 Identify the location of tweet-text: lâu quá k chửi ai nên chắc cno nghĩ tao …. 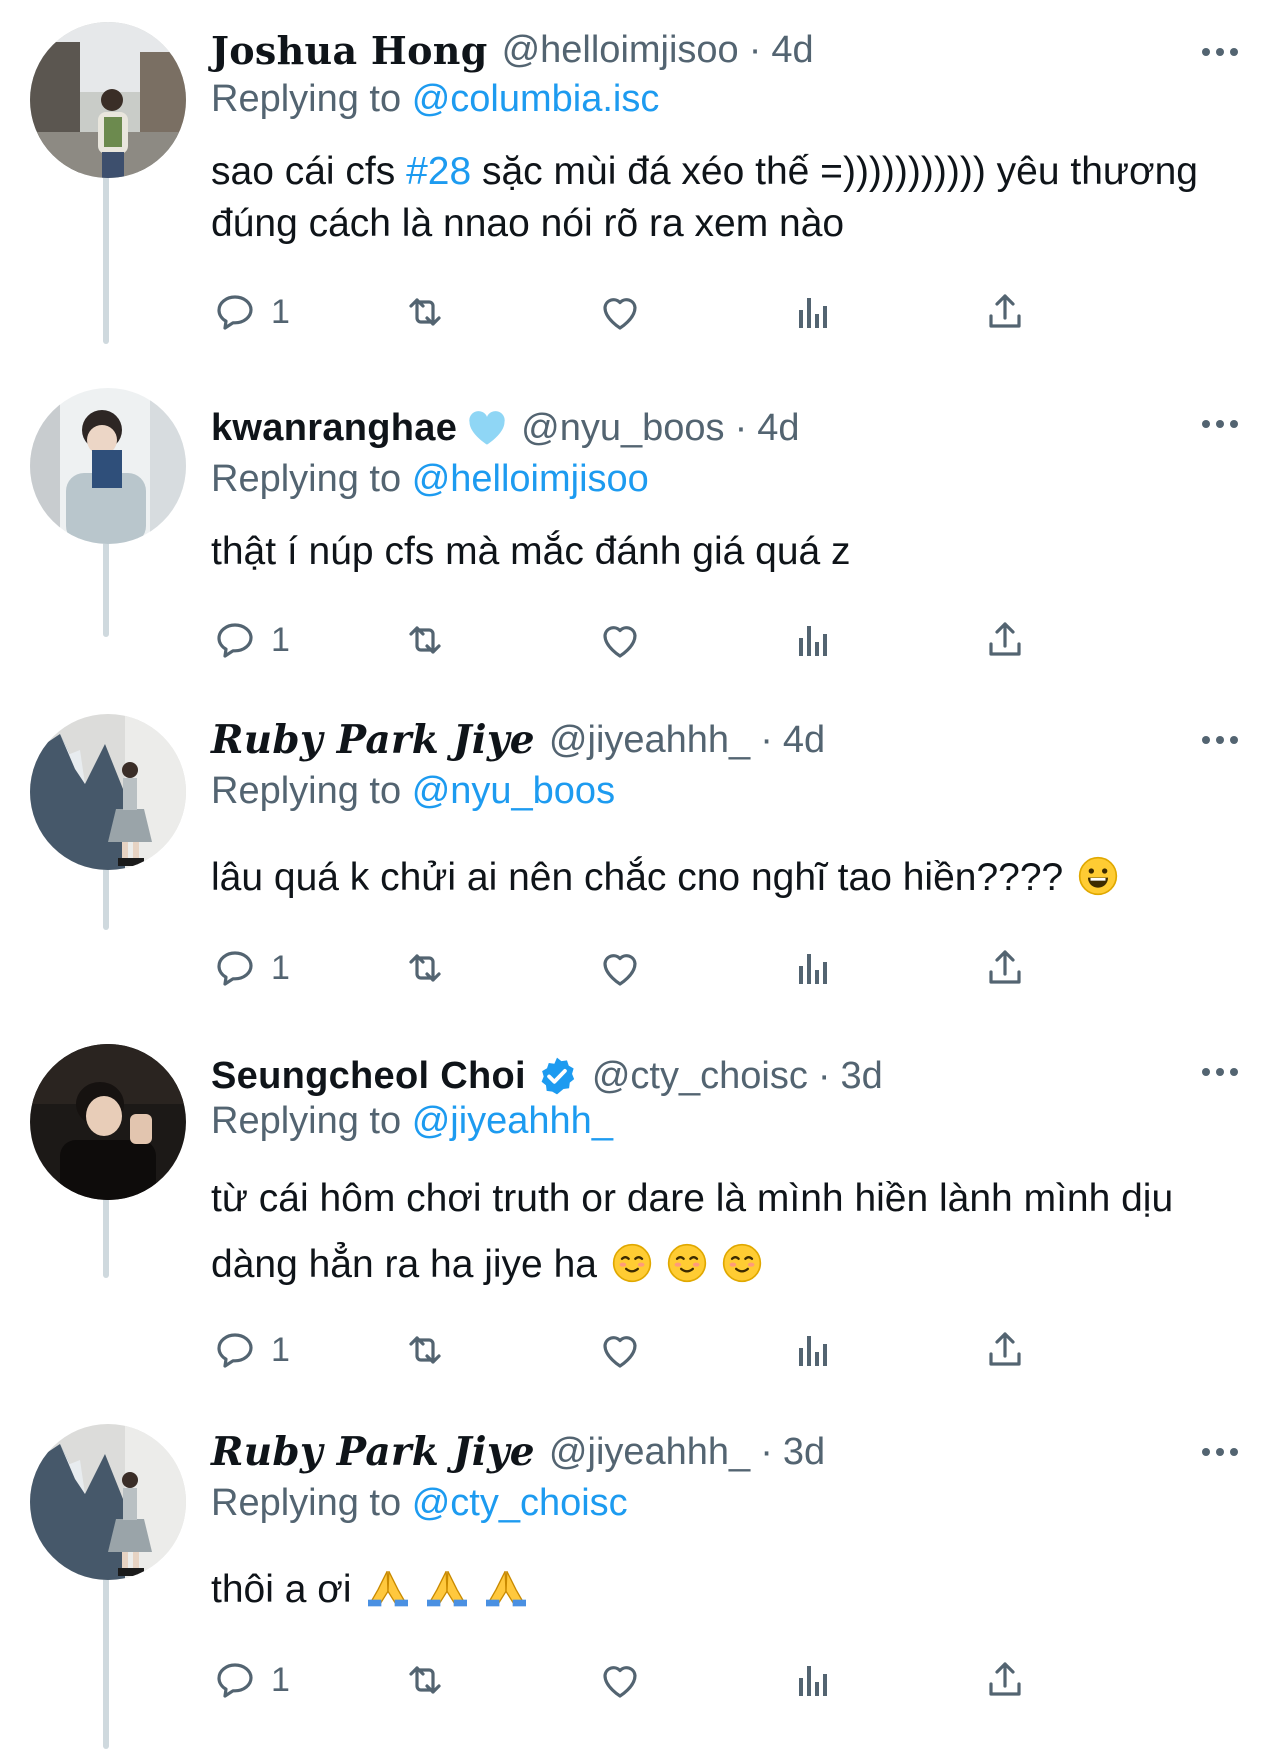
(731, 881).